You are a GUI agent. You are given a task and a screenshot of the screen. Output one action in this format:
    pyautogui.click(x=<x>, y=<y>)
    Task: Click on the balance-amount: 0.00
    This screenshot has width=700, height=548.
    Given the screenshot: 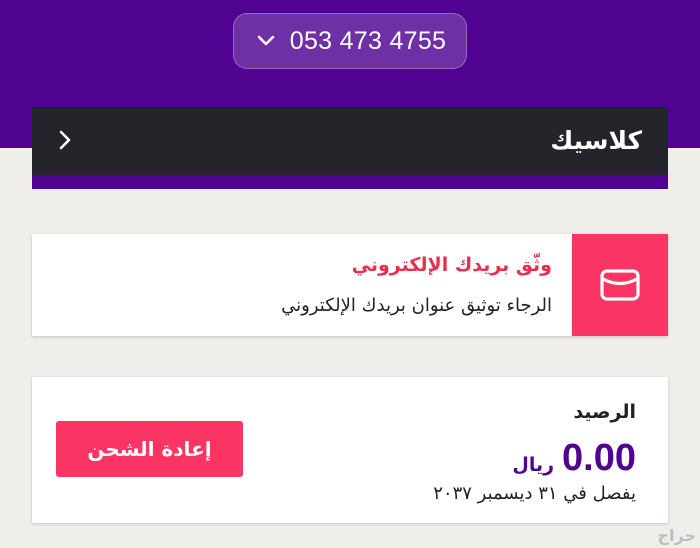 What is the action you would take?
    pyautogui.click(x=599, y=458)
    